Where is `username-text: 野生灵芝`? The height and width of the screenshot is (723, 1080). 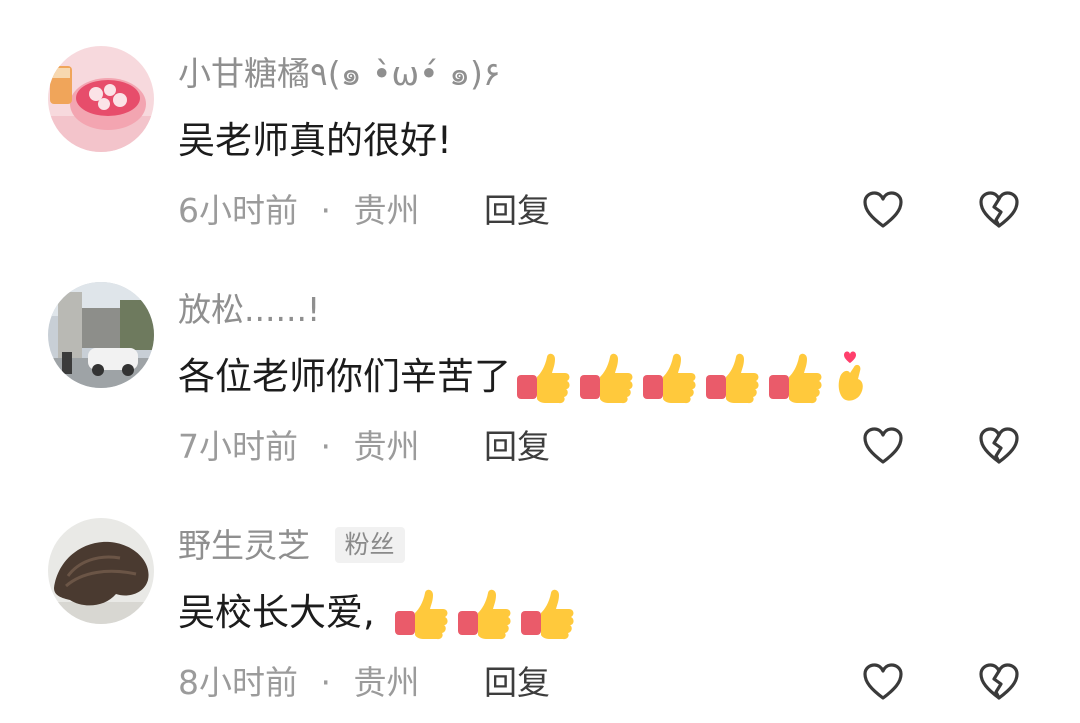 username-text: 野生灵芝 is located at coordinates (244, 545).